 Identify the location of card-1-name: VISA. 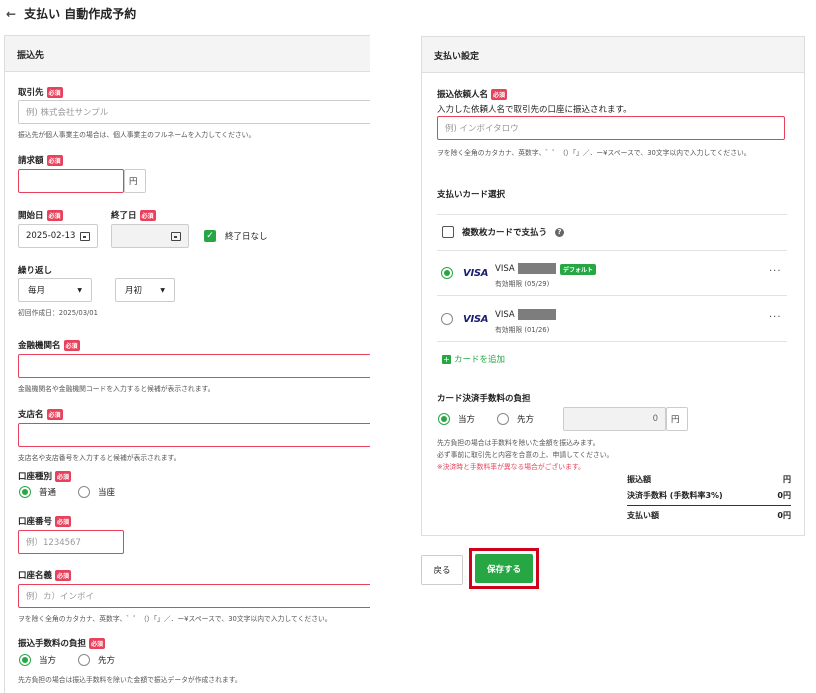
(525, 268).